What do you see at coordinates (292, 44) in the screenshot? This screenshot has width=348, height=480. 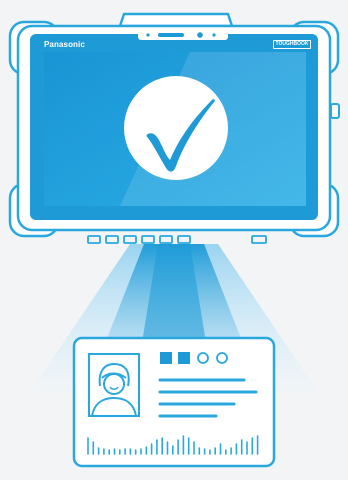 I see `model-badge: TOUGHBOOK` at bounding box center [292, 44].